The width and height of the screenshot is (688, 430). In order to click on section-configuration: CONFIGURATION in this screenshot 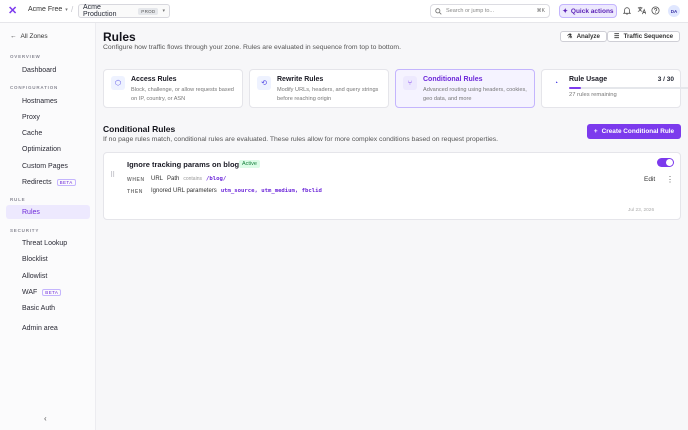, I will do `click(34, 87)`.